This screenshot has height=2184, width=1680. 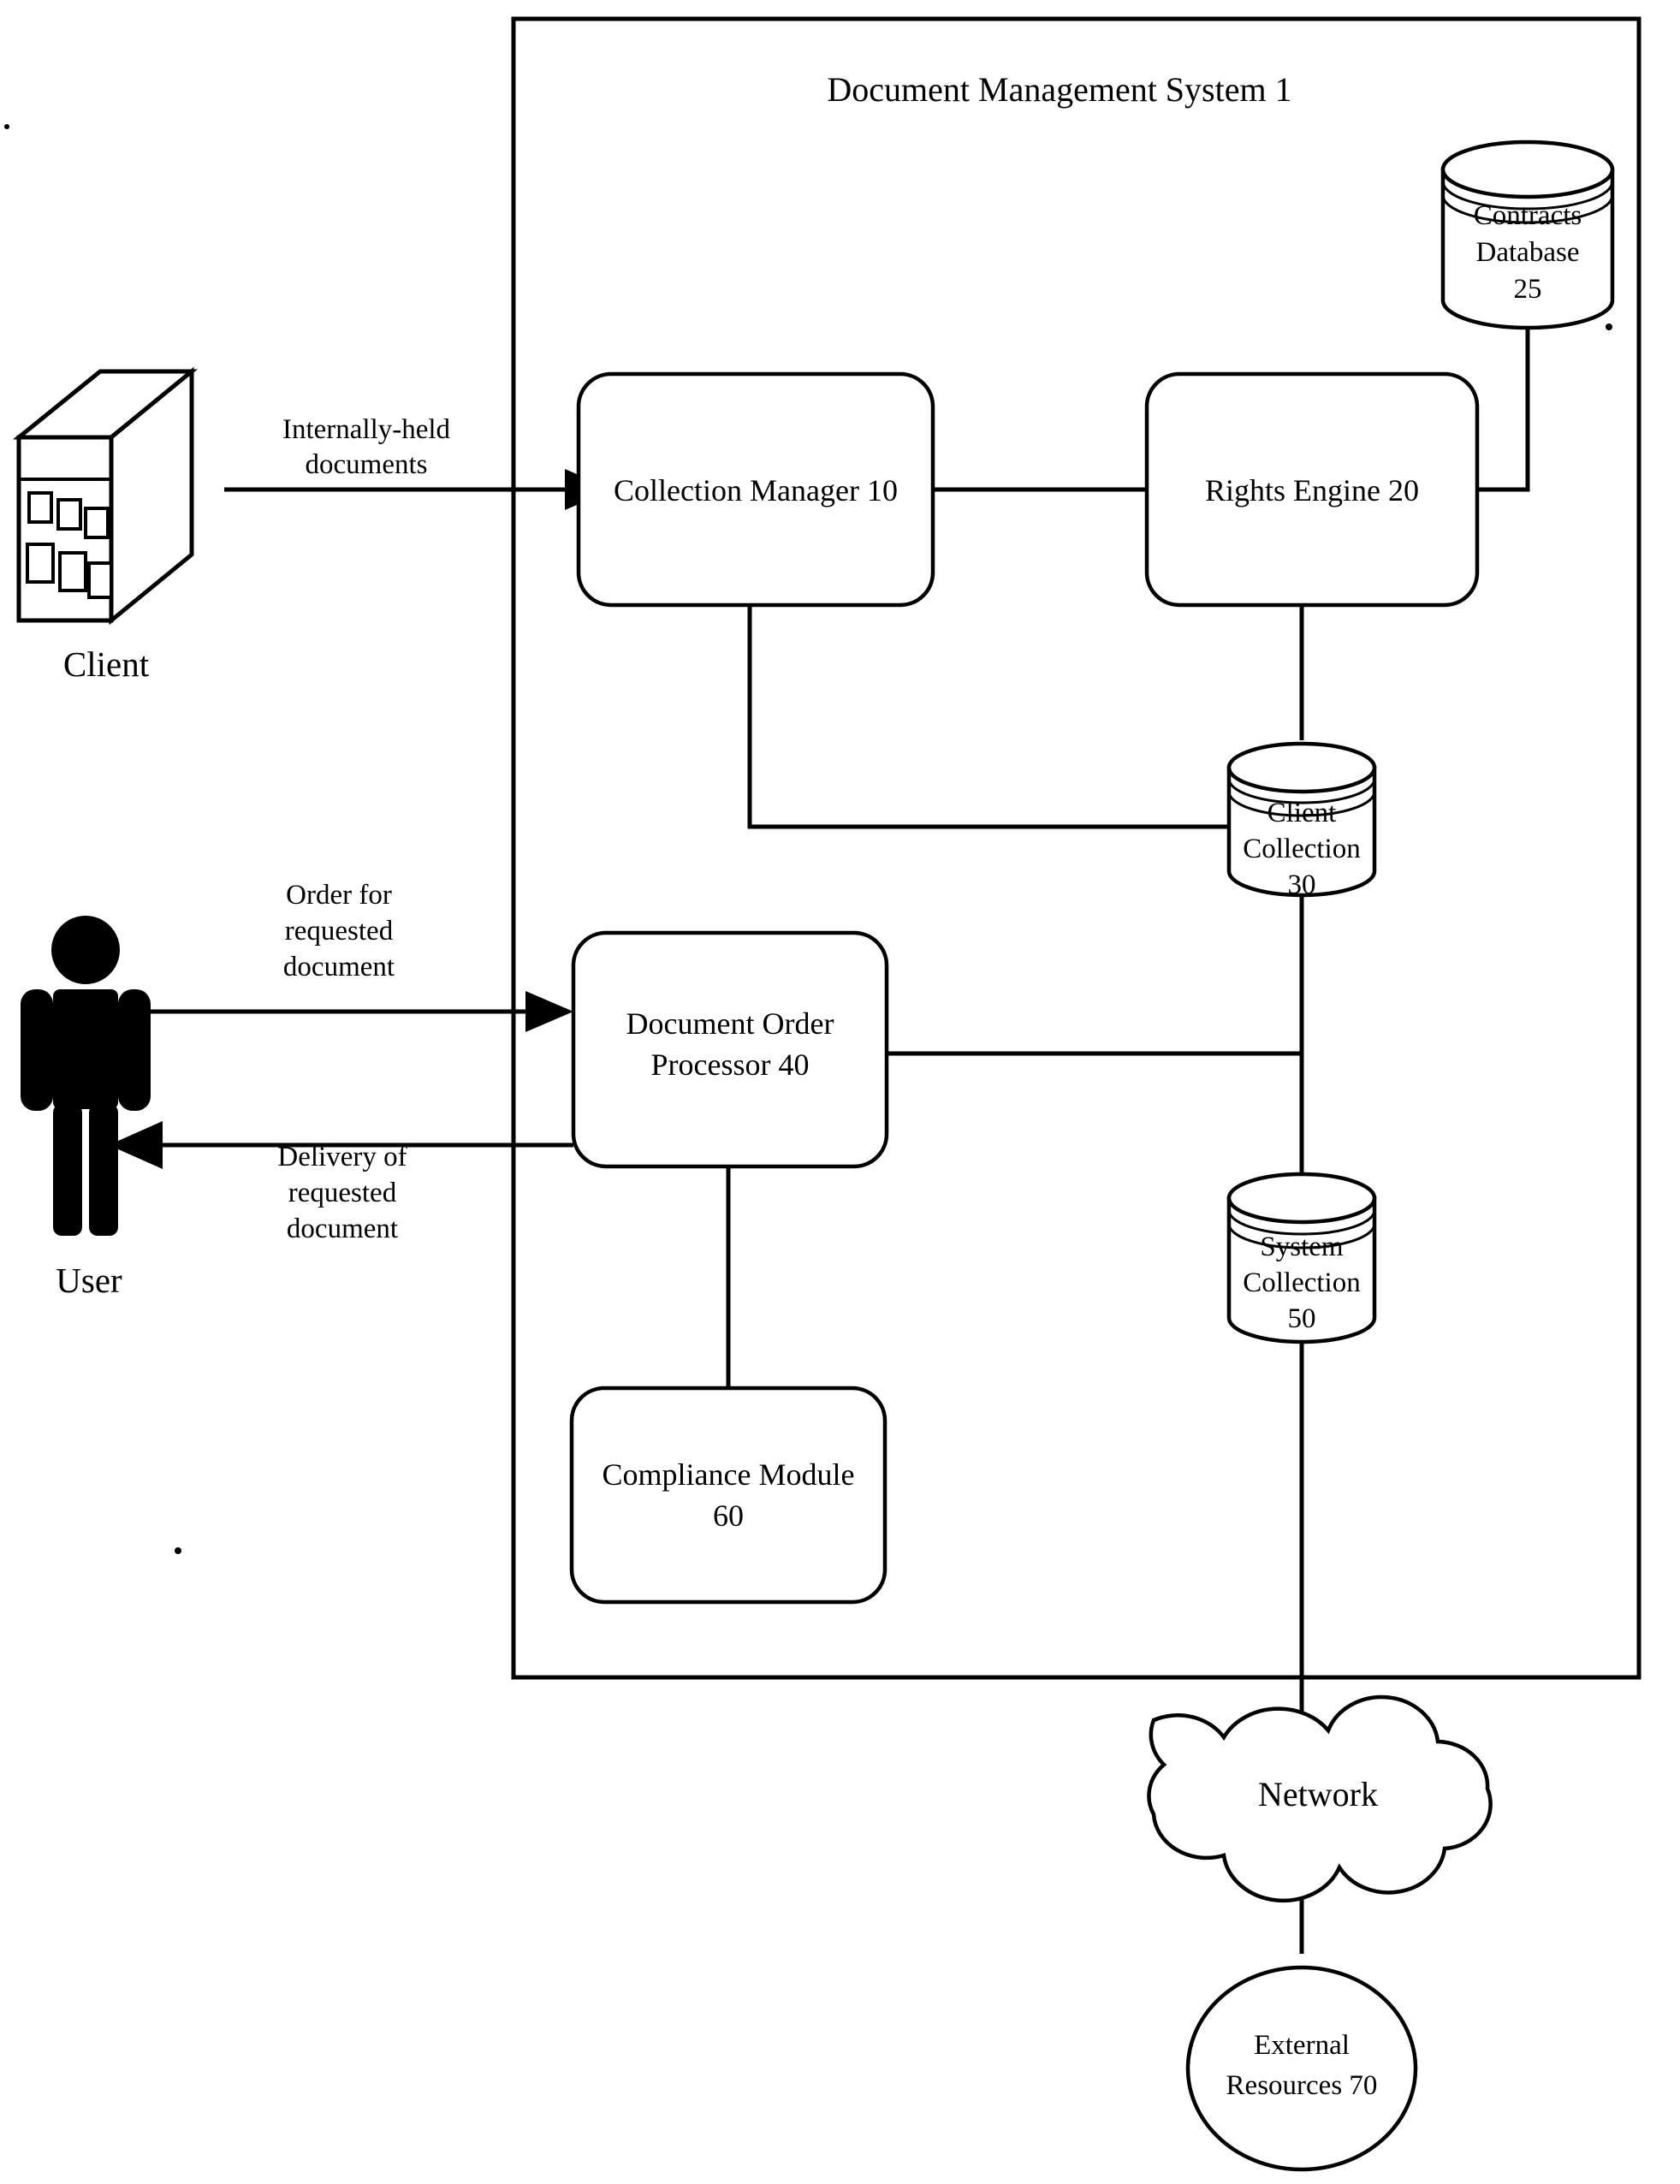 What do you see at coordinates (1504, 408) in the screenshot?
I see `edge-contracts-database-to-rights-engine` at bounding box center [1504, 408].